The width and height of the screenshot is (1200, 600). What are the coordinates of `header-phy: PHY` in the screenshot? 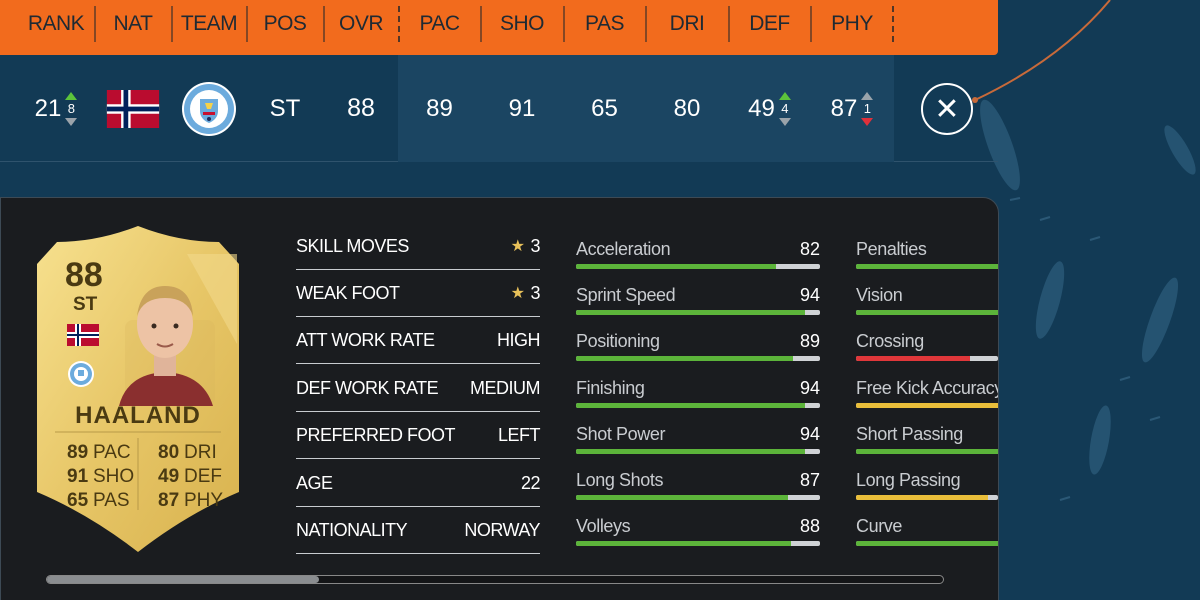 It's located at (852, 24).